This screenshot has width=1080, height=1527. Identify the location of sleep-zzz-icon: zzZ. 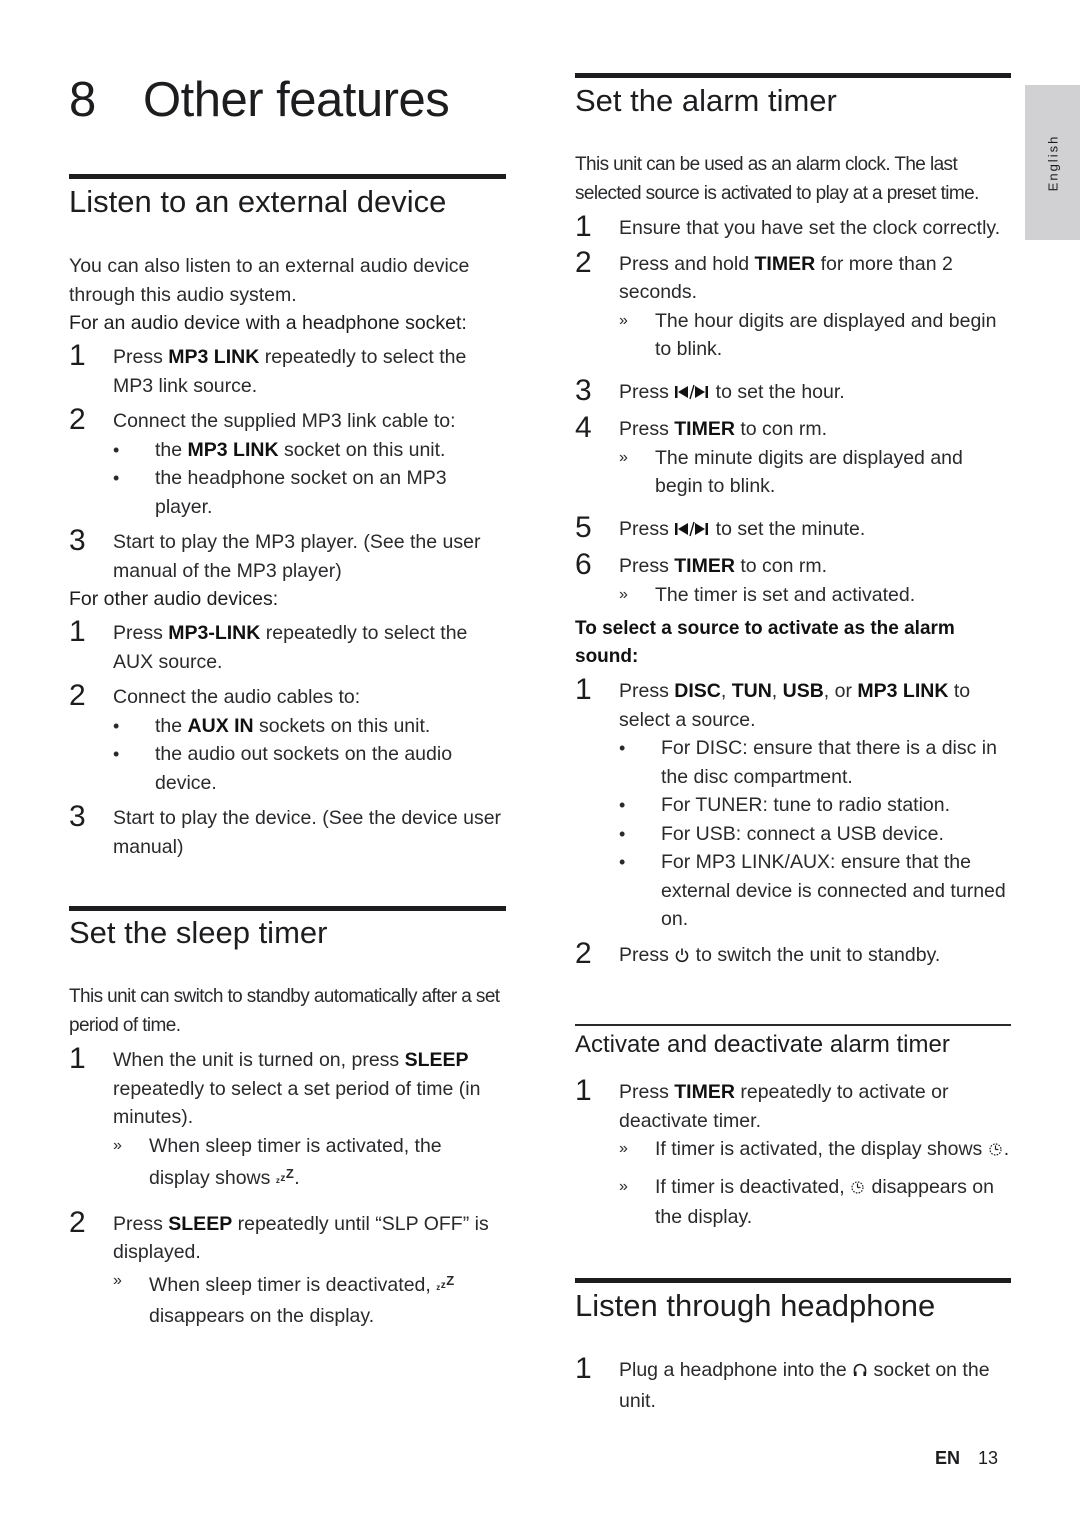
(285, 1175).